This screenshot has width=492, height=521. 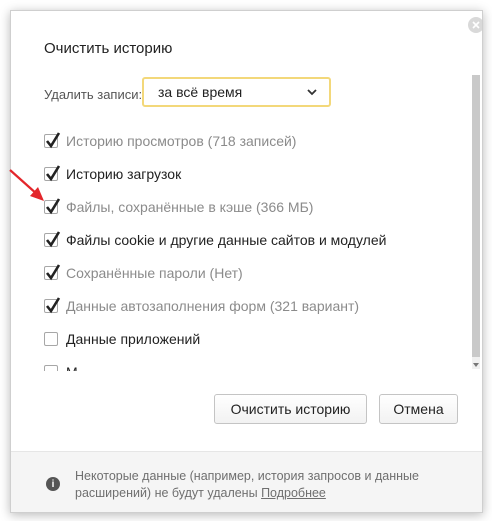 What do you see at coordinates (418, 409) in the screenshot?
I see `cancel-button: Отмена` at bounding box center [418, 409].